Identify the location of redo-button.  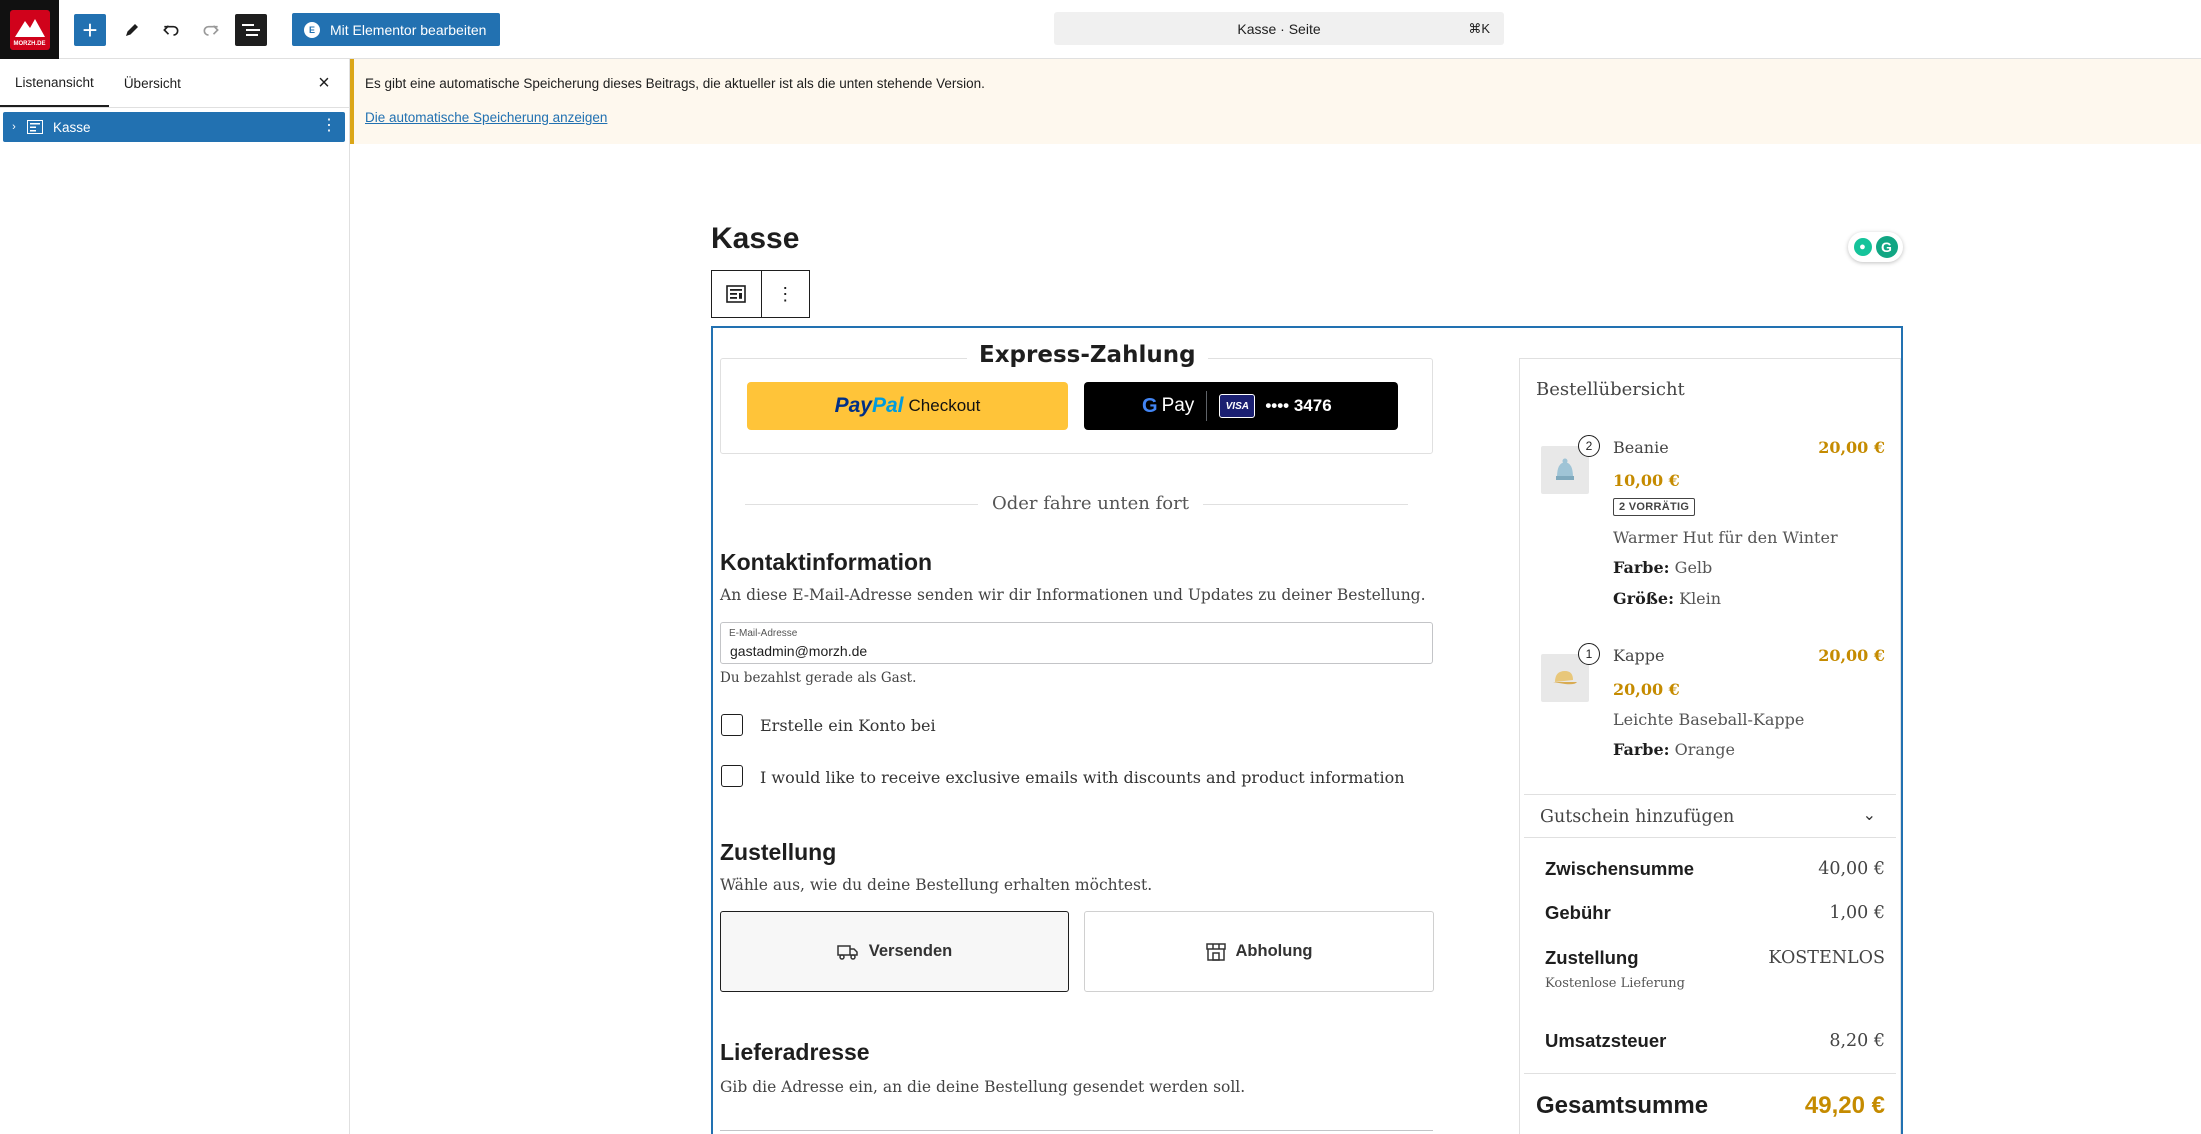
(211, 30).